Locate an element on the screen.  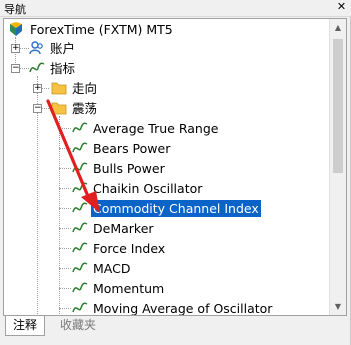
indicator-item-label: Momentum is located at coordinates (129, 288).